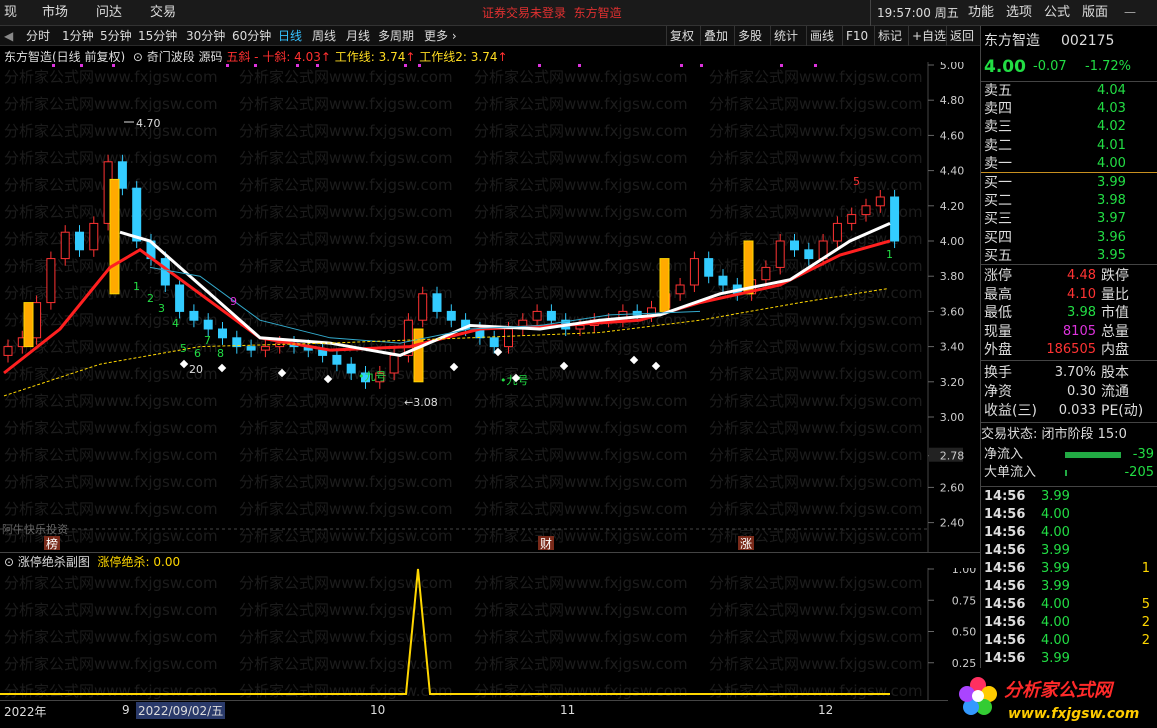 Image resolution: width=1157 pixels, height=728 pixels. I want to click on tool-add-watchlist: +自选, so click(928, 36).